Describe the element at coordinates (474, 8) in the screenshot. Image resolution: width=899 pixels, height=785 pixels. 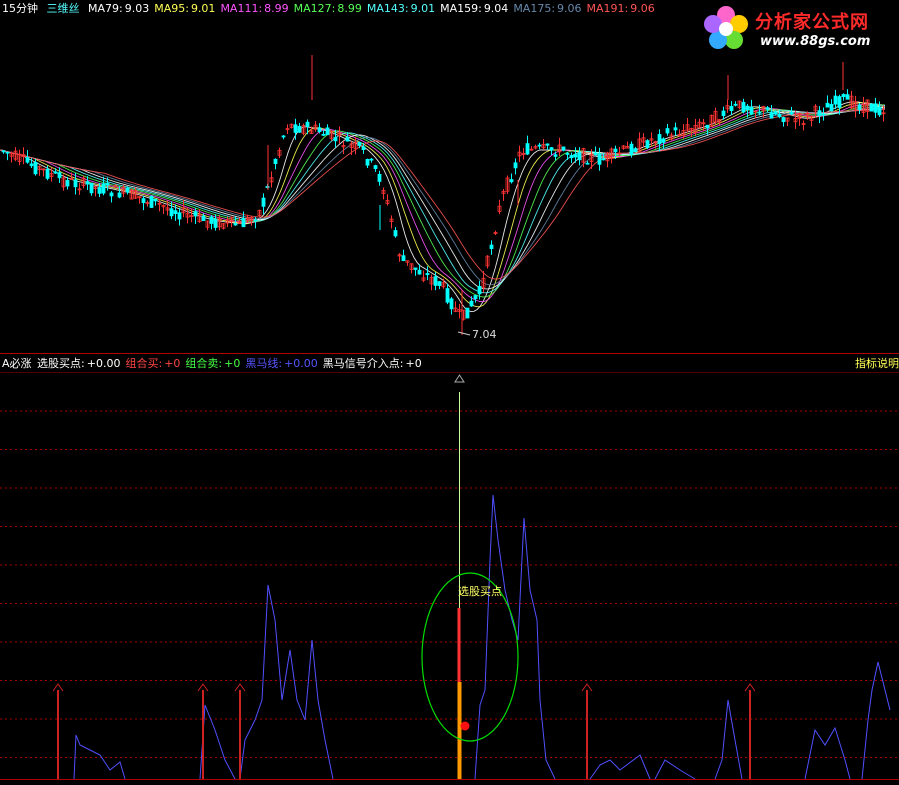
I see `ma-legend-item: MA159: 9.04` at that location.